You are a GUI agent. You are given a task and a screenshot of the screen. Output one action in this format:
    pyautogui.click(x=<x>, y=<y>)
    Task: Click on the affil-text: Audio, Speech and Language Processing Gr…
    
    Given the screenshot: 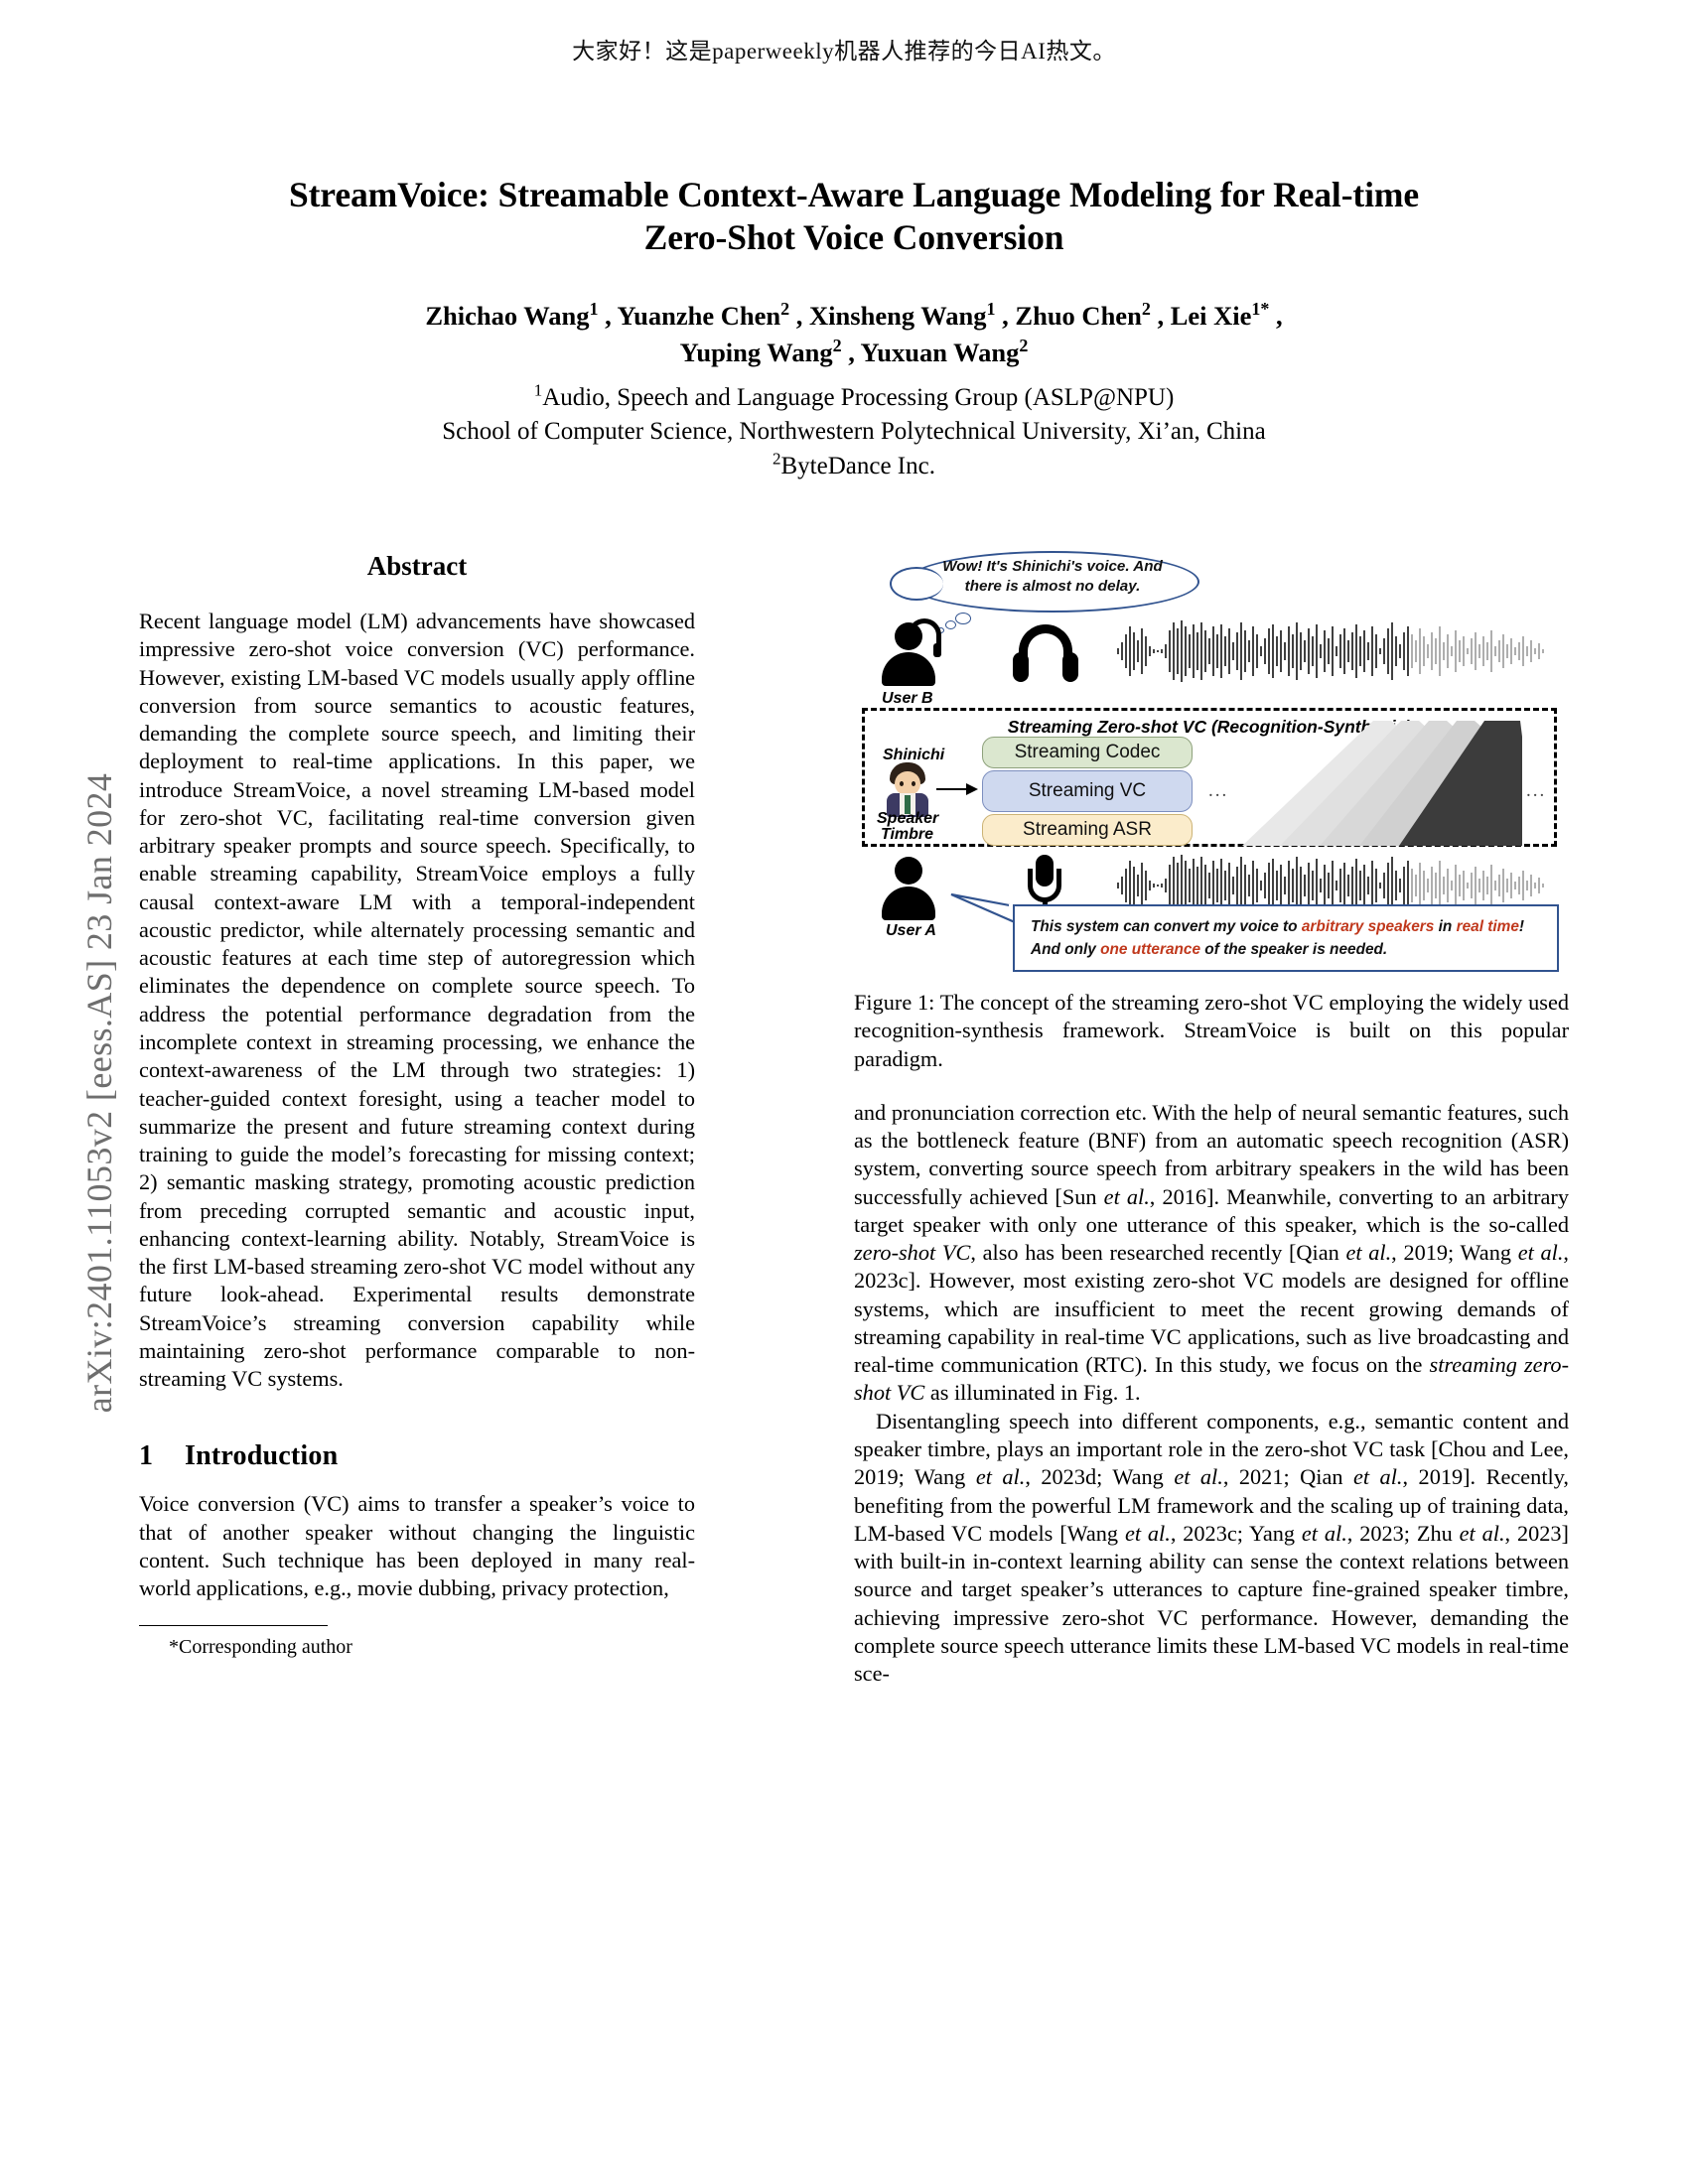 What is the action you would take?
    pyautogui.click(x=858, y=397)
    